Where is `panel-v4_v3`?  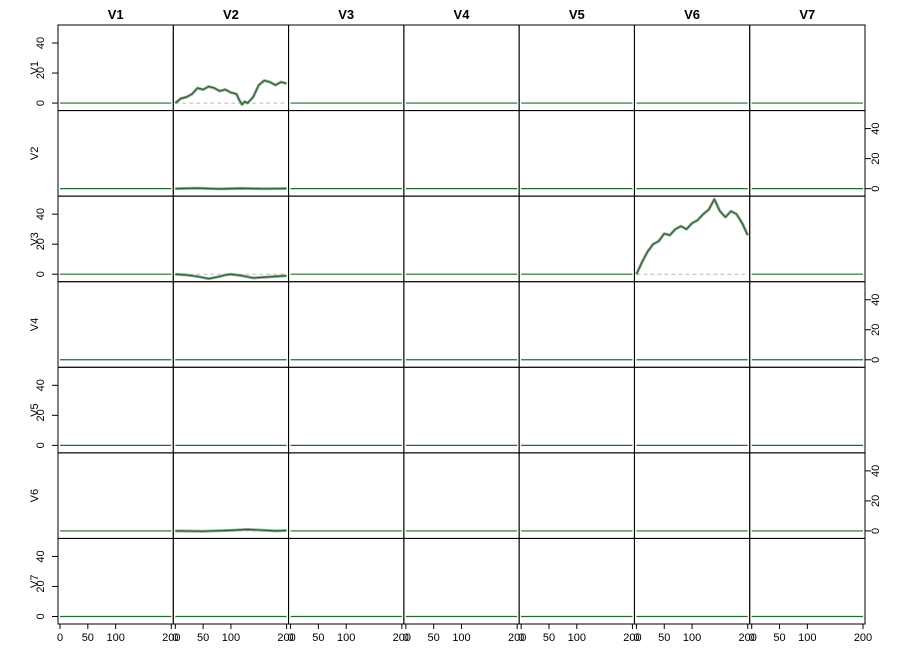 panel-v4_v3 is located at coordinates (346, 324).